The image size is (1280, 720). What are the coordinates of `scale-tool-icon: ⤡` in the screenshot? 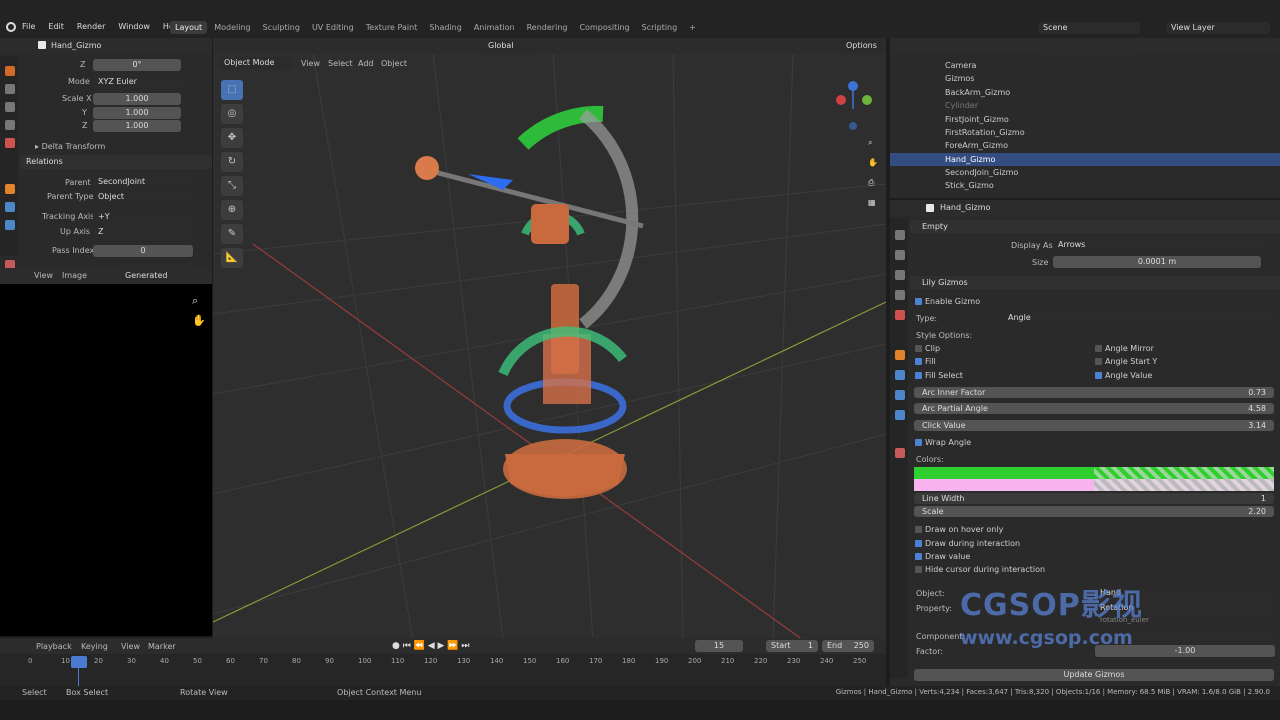 It's located at (232, 186).